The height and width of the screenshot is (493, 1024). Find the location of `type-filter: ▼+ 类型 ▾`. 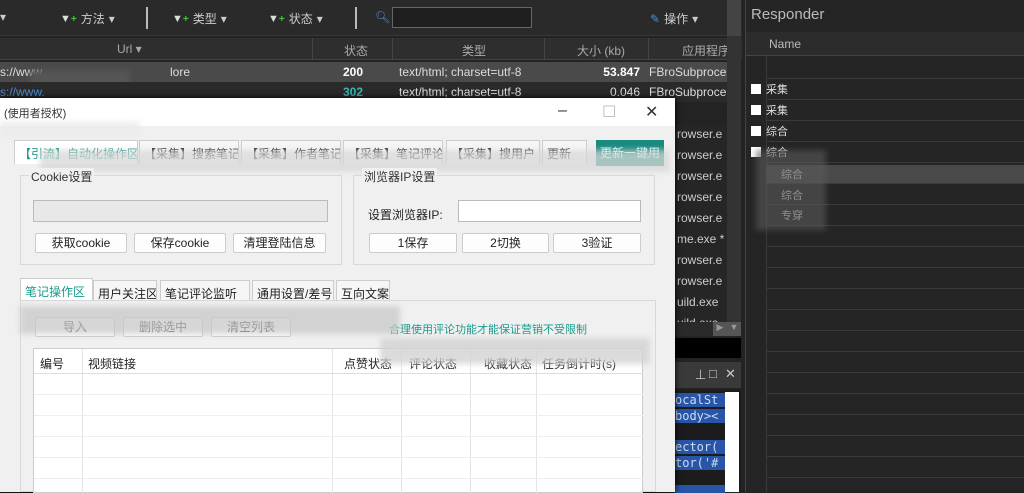

type-filter: ▼+ 类型 ▾ is located at coordinates (199, 18).